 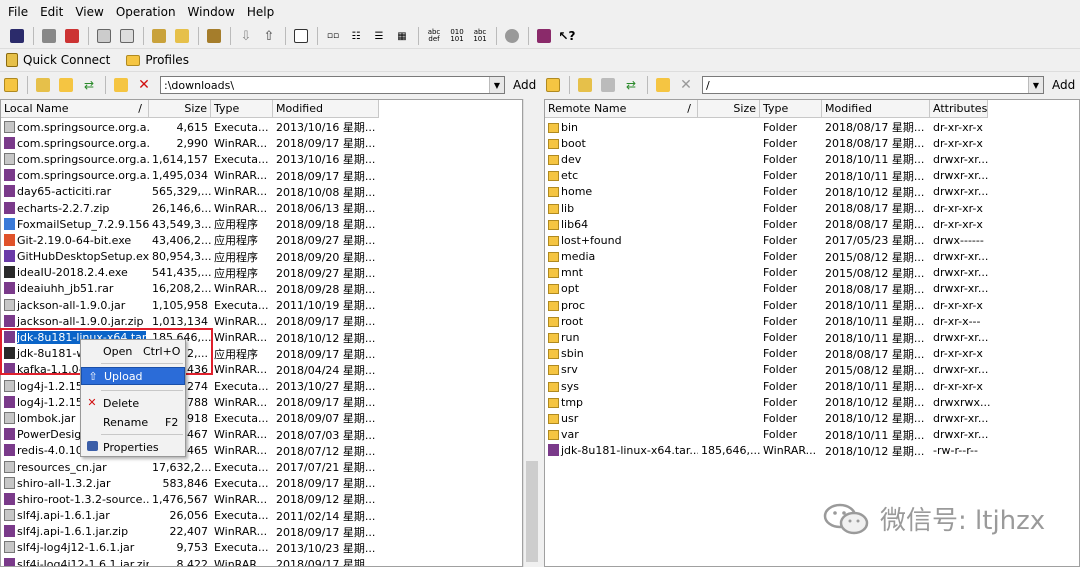 What do you see at coordinates (585, 85) in the screenshot?
I see `remote-home-icon` at bounding box center [585, 85].